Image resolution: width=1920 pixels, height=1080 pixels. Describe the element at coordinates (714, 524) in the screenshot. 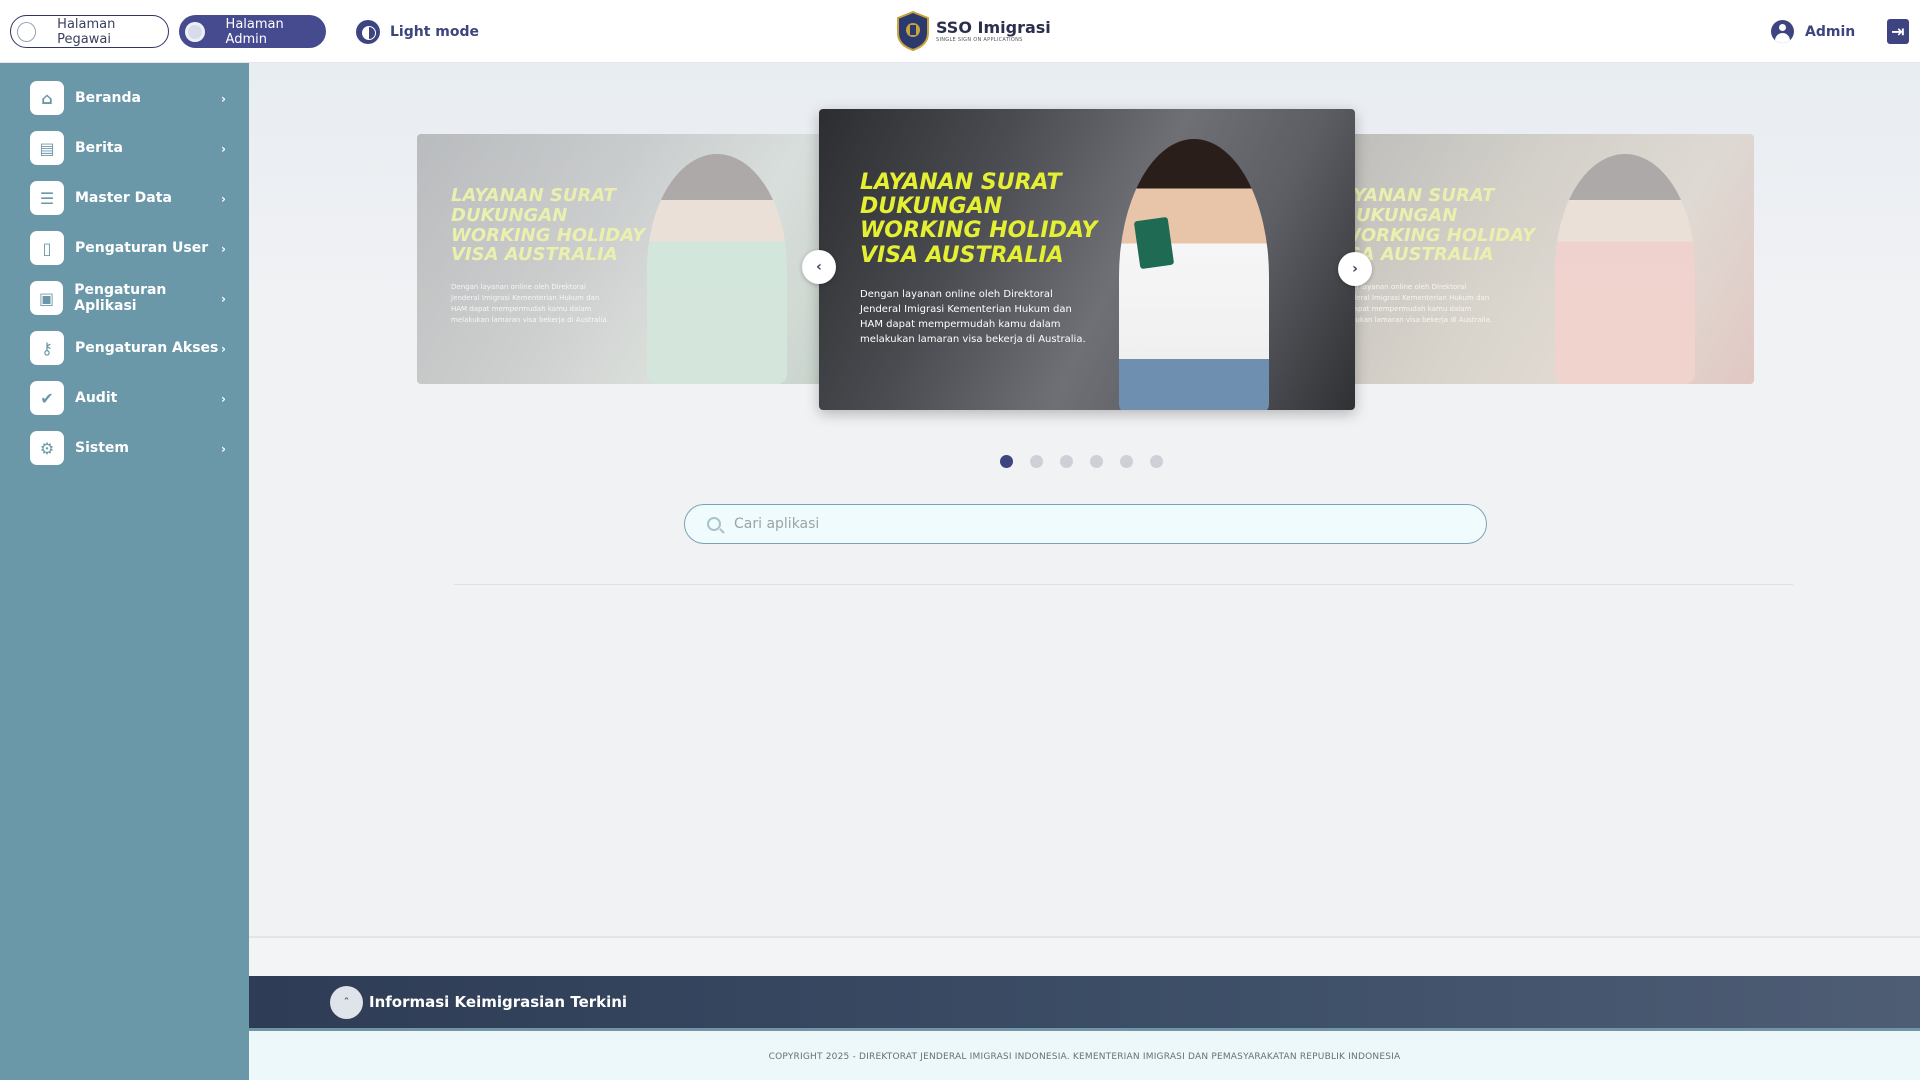

I see `search-icon` at that location.